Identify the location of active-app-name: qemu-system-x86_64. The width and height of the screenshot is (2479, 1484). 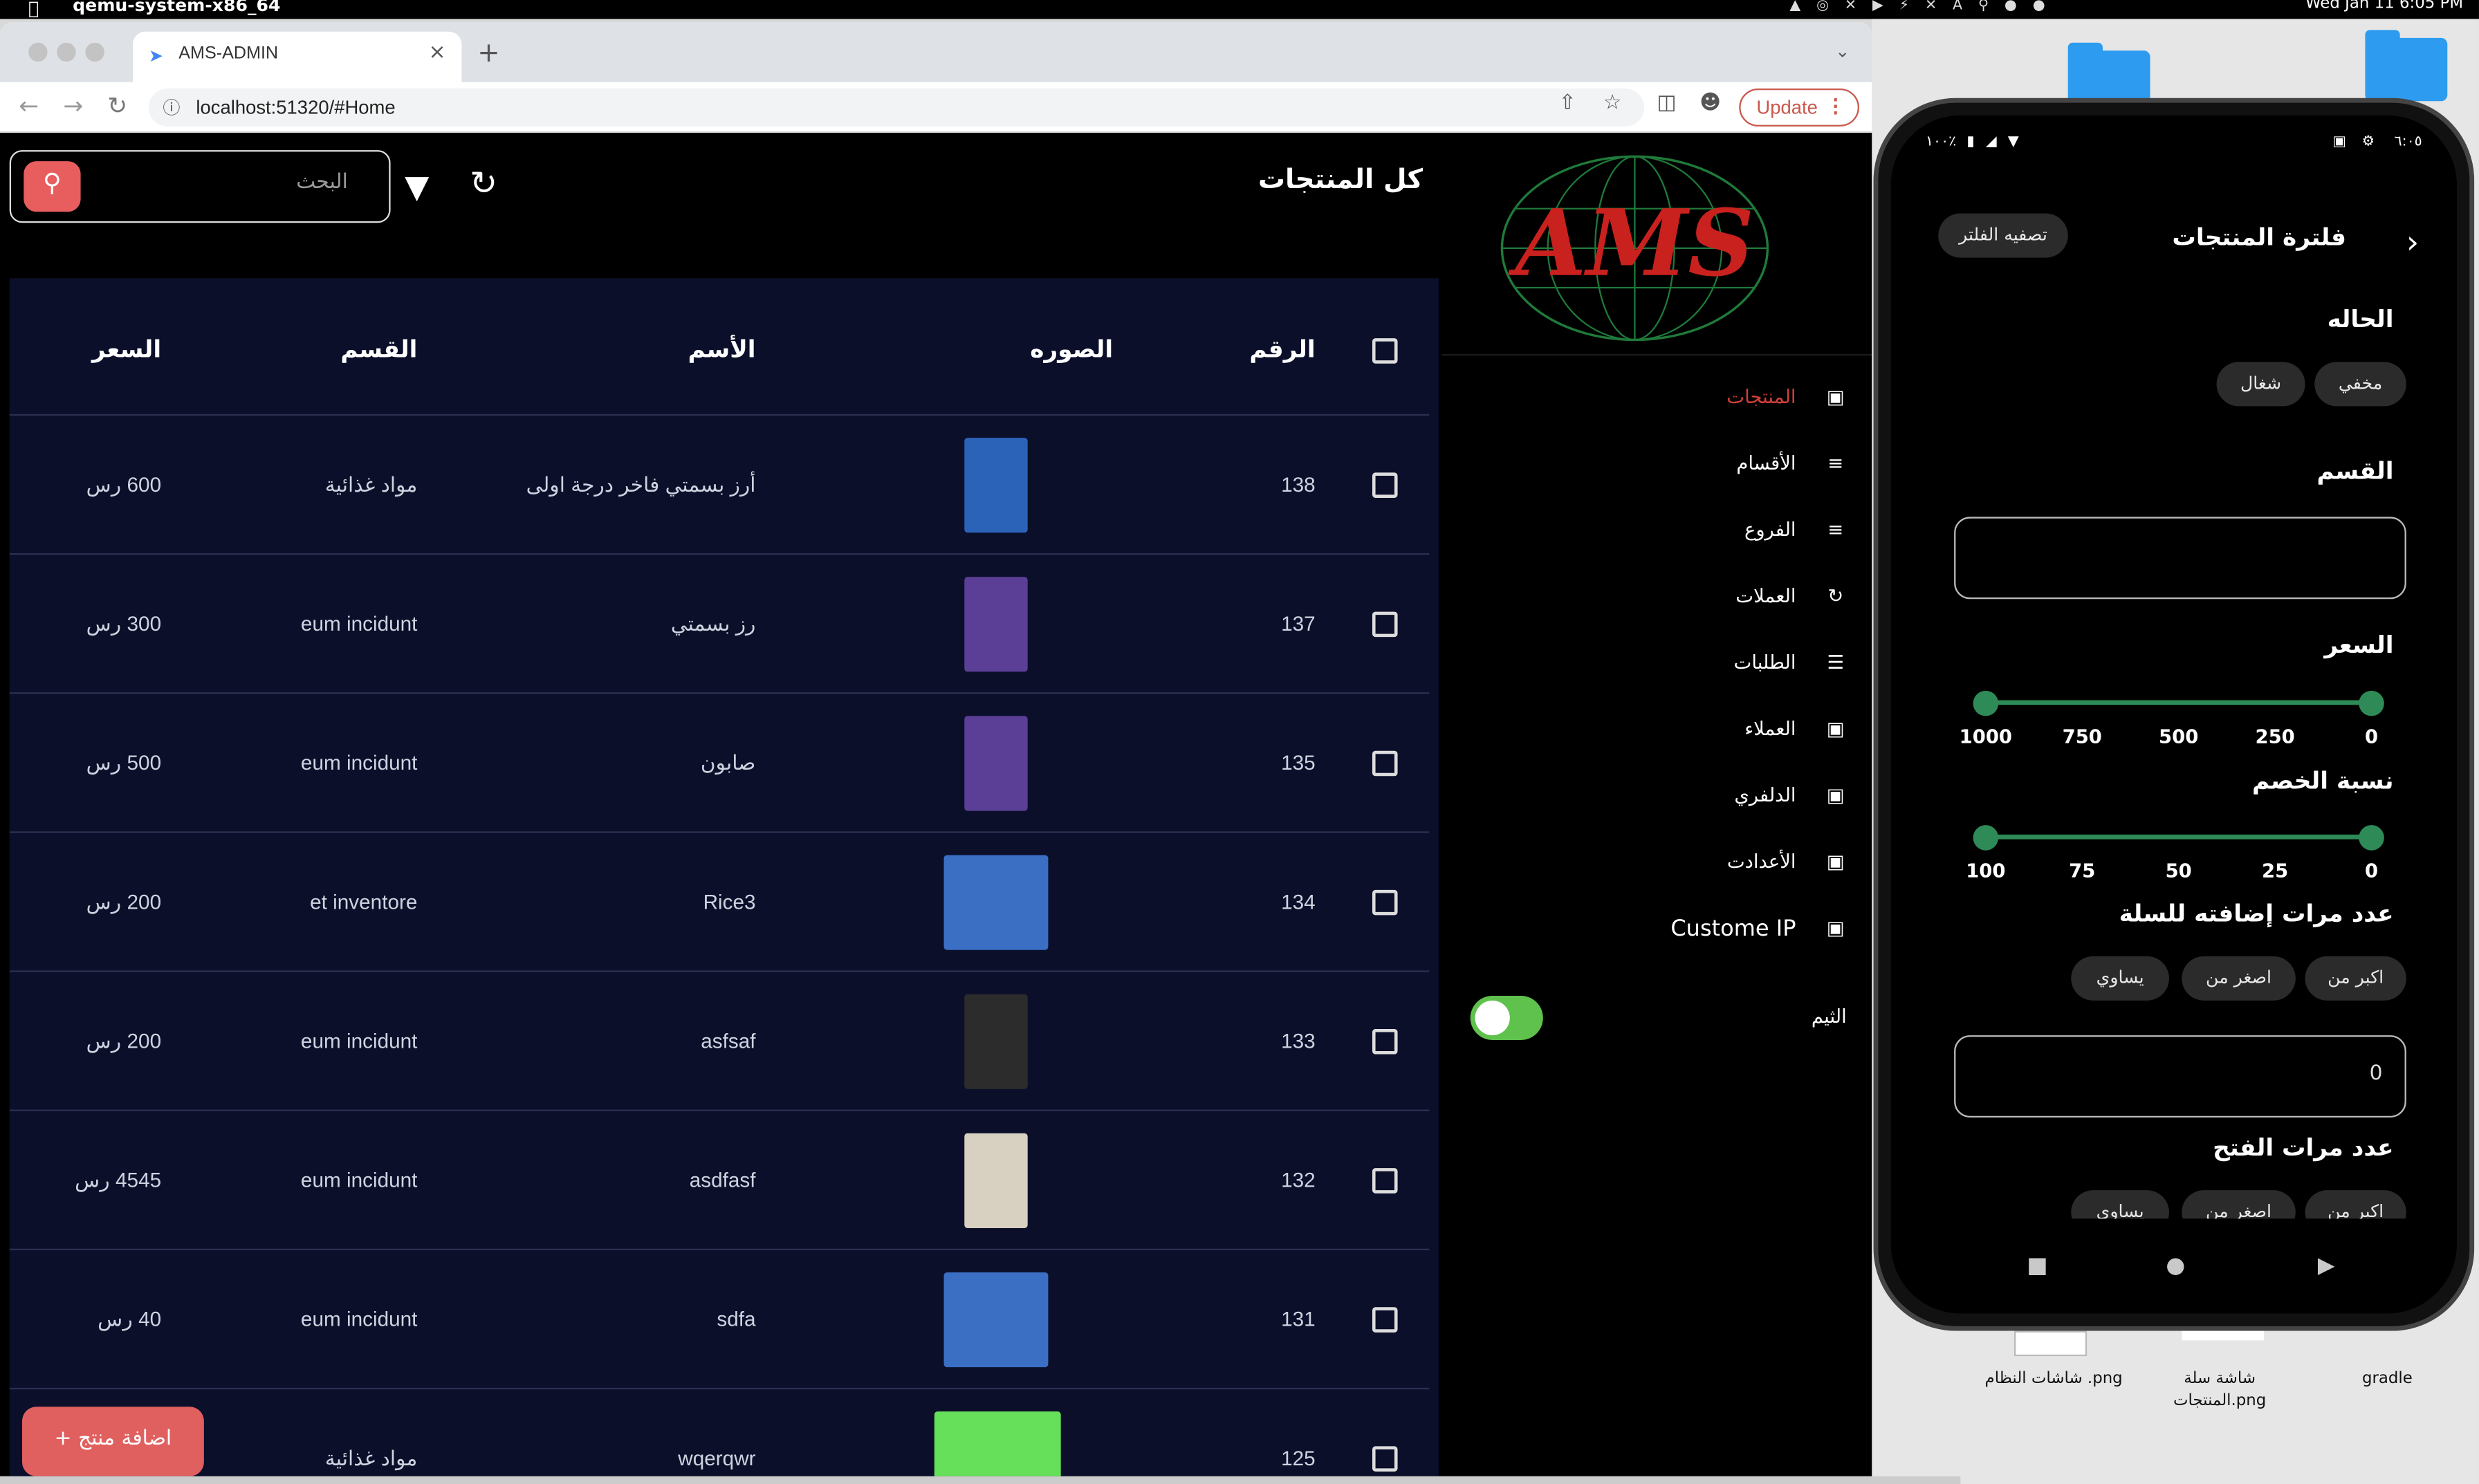
(177, 8).